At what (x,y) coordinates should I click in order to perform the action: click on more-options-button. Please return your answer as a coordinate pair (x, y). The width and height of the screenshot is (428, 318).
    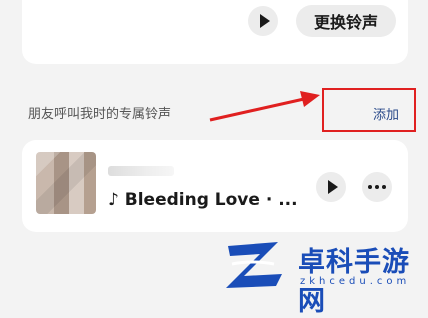
    Looking at the image, I should click on (377, 187).